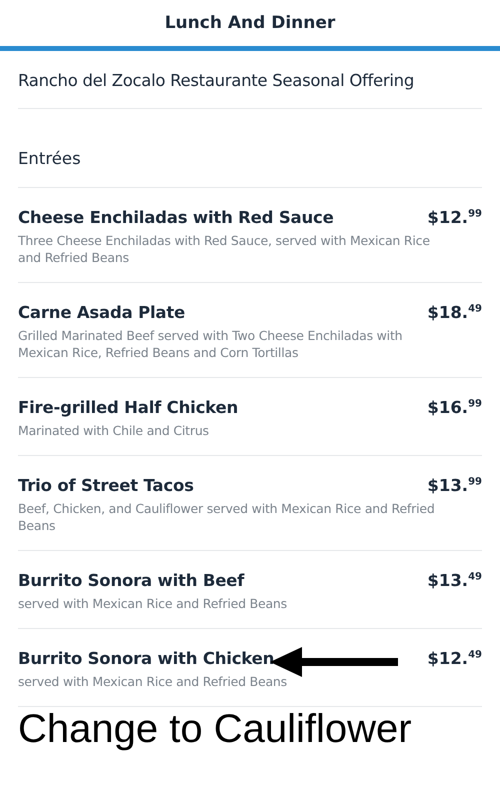  What do you see at coordinates (454, 485) in the screenshot?
I see `dish-price: $13.$^{99}$` at bounding box center [454, 485].